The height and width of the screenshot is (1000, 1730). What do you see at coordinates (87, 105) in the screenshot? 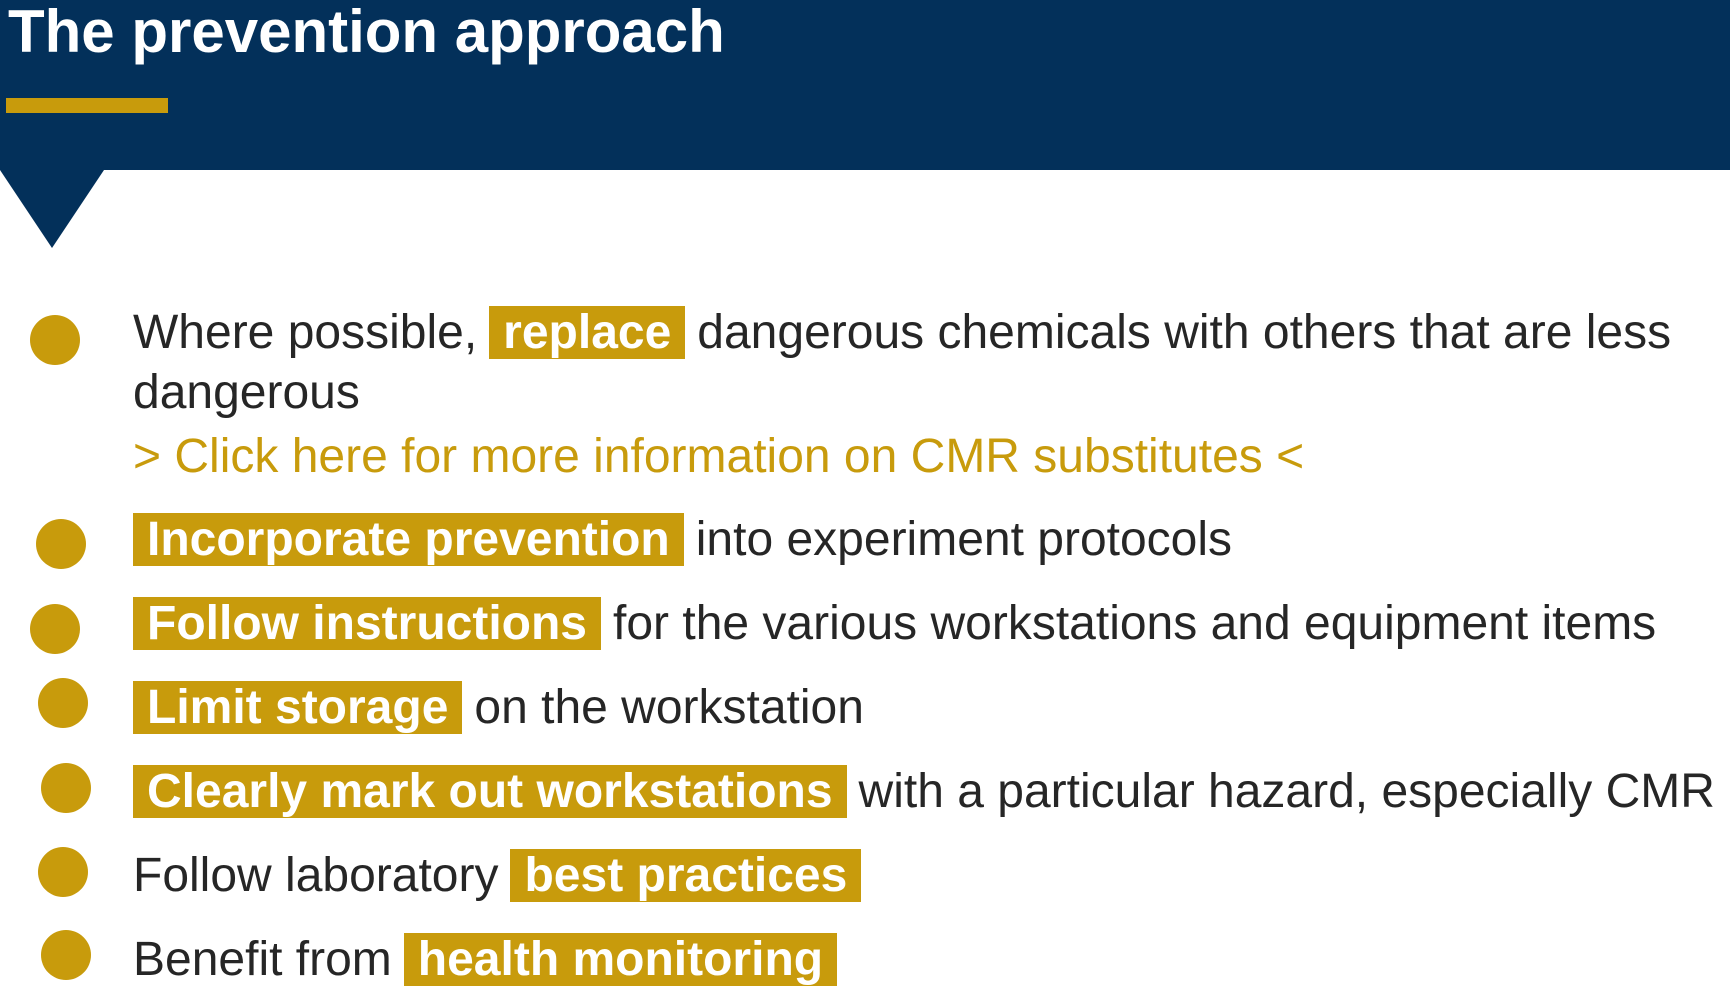
I see `title-underline` at bounding box center [87, 105].